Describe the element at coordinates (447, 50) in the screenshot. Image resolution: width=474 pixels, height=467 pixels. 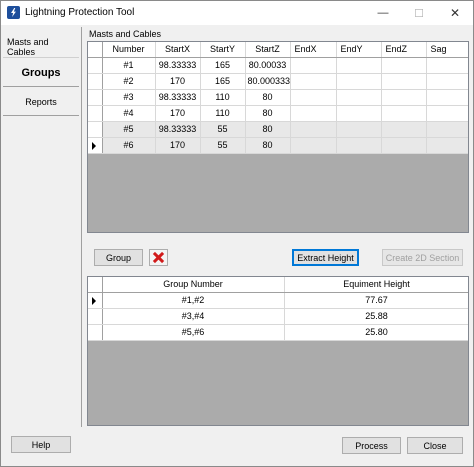
I see `column-header-sag: Sag` at that location.